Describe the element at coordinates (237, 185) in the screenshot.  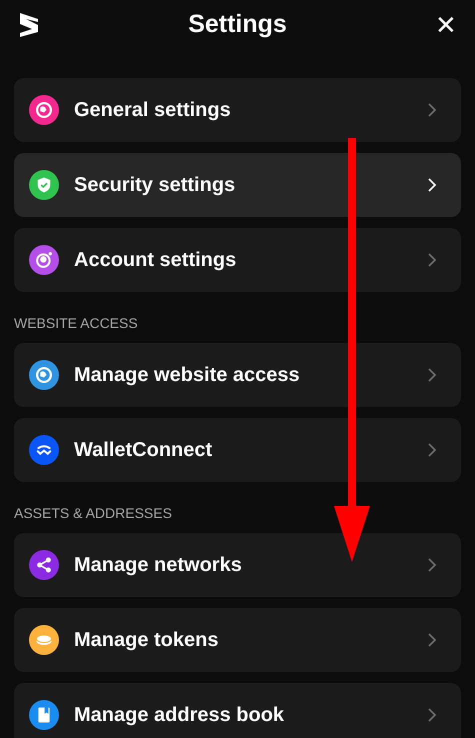
I see `settings-item: Security settings` at that location.